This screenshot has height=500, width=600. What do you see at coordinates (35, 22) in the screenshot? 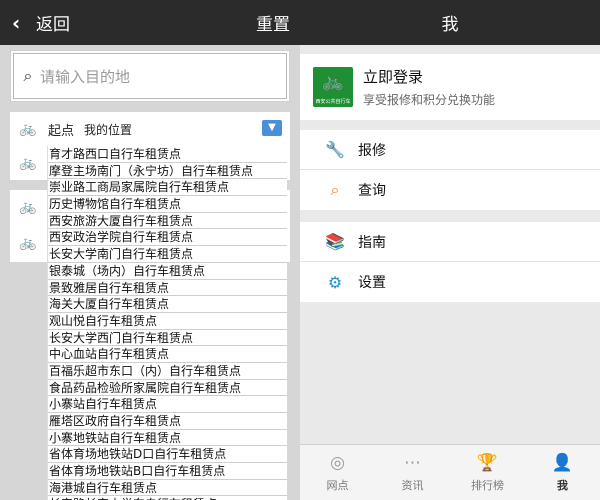
I see `back-button: ‹ 返回` at bounding box center [35, 22].